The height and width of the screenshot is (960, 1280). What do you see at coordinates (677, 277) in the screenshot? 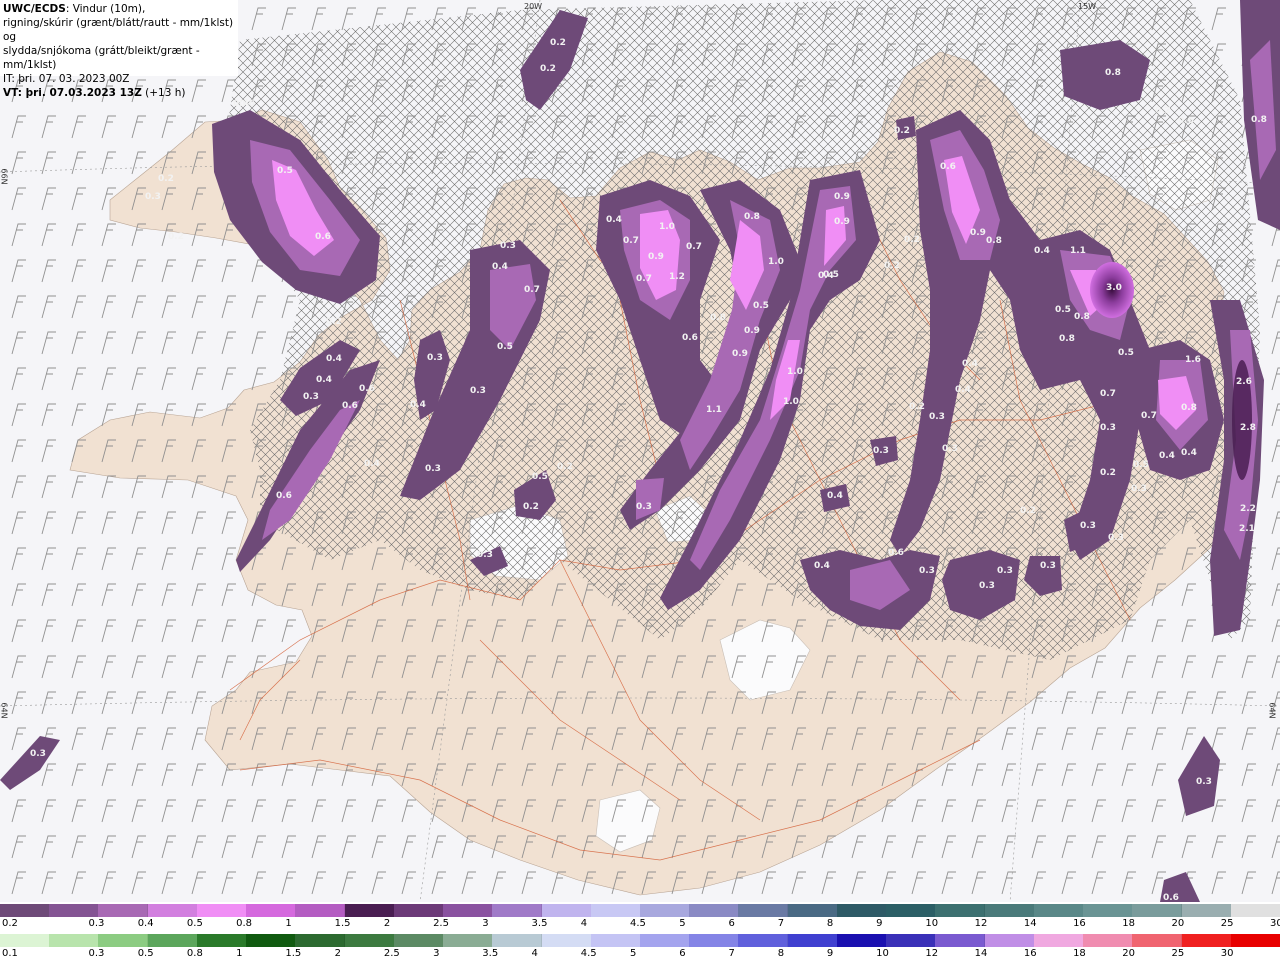
I see `precip-label: 1.2` at bounding box center [677, 277].